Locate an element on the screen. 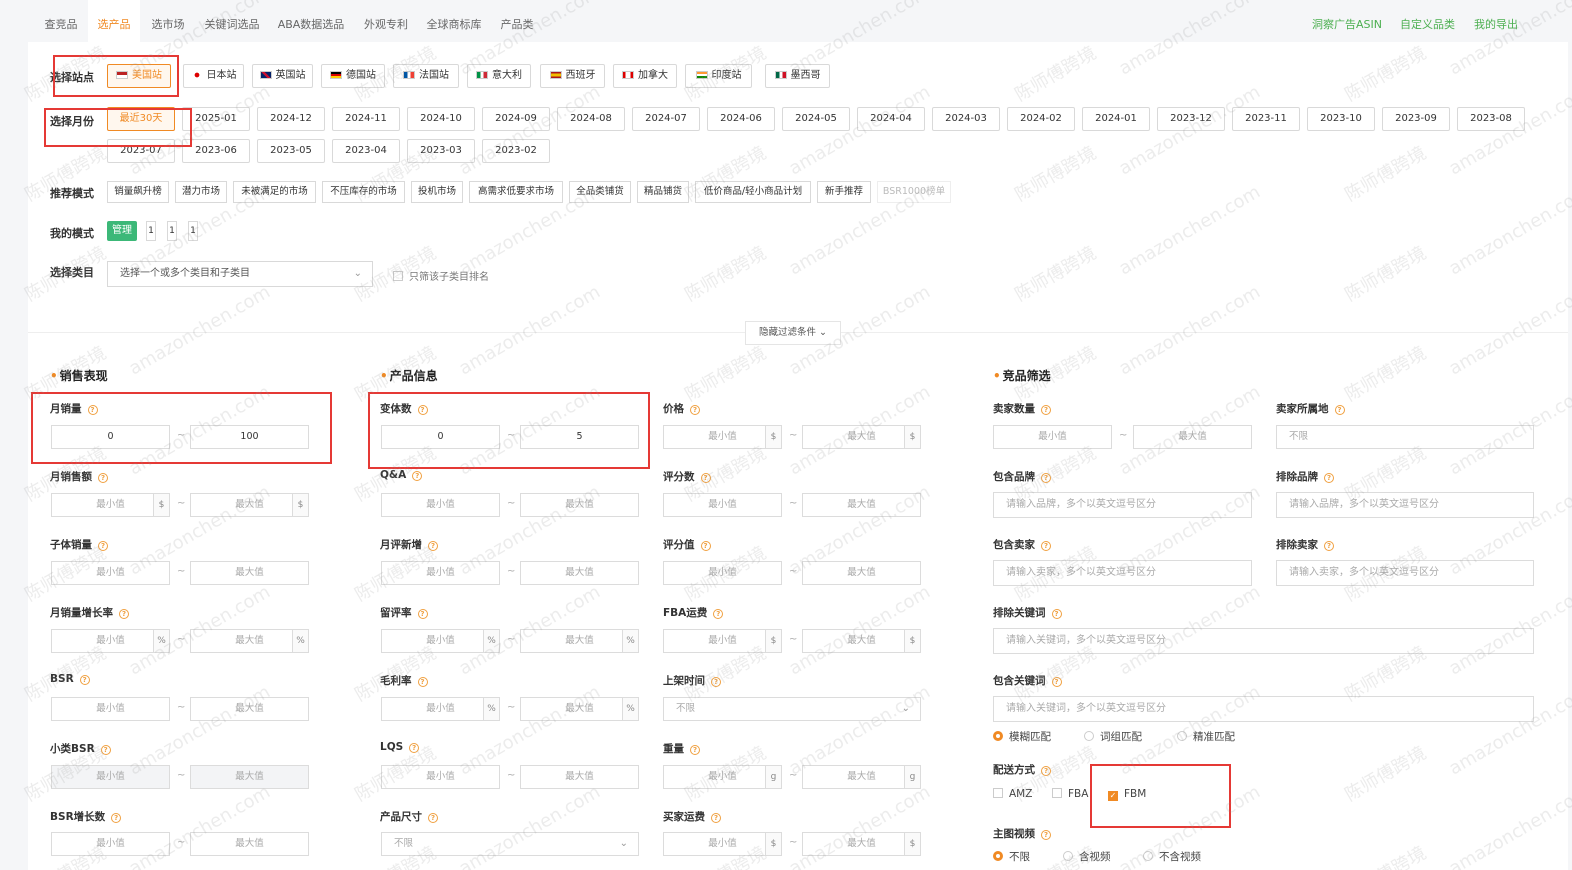 The width and height of the screenshot is (1572, 870). month-chip: 2023-02 is located at coordinates (516, 151).